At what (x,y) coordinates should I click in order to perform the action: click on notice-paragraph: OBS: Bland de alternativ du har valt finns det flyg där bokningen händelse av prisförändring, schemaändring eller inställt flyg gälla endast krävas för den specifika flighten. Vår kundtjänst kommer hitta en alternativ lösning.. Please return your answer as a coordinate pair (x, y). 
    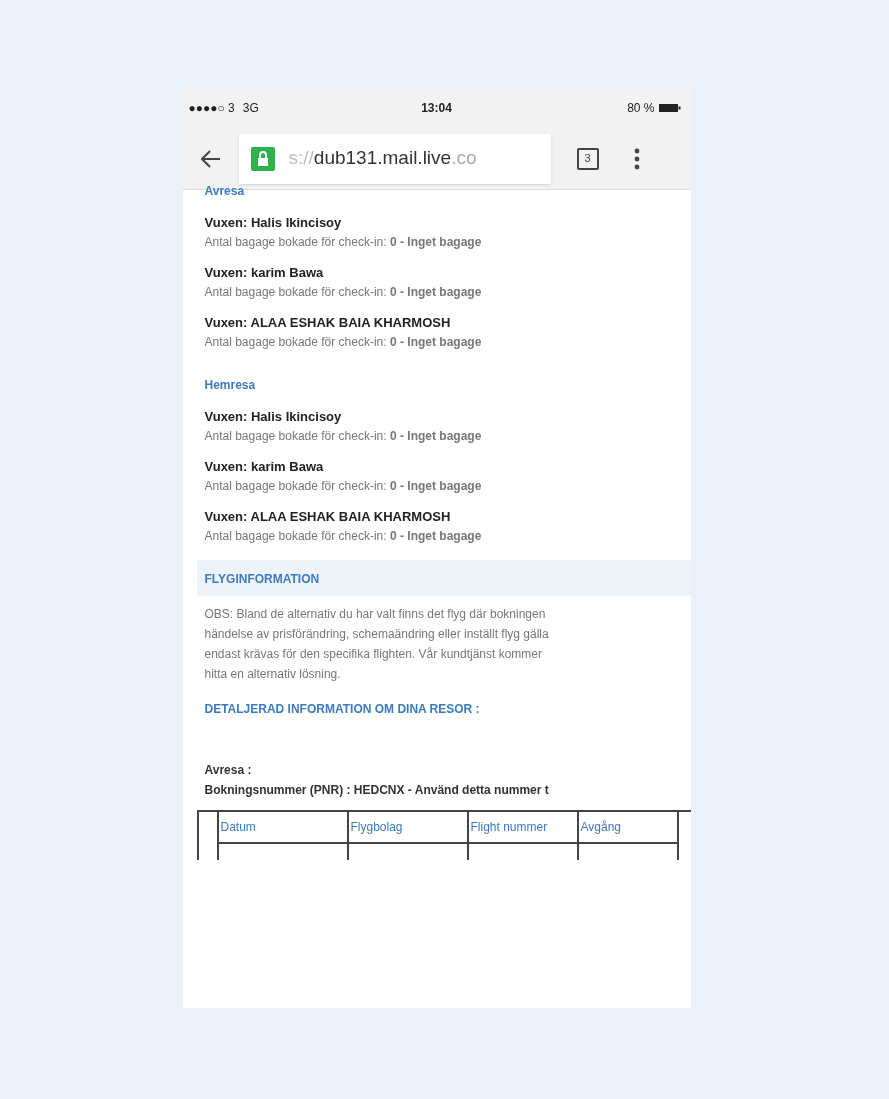
    Looking at the image, I should click on (377, 644).